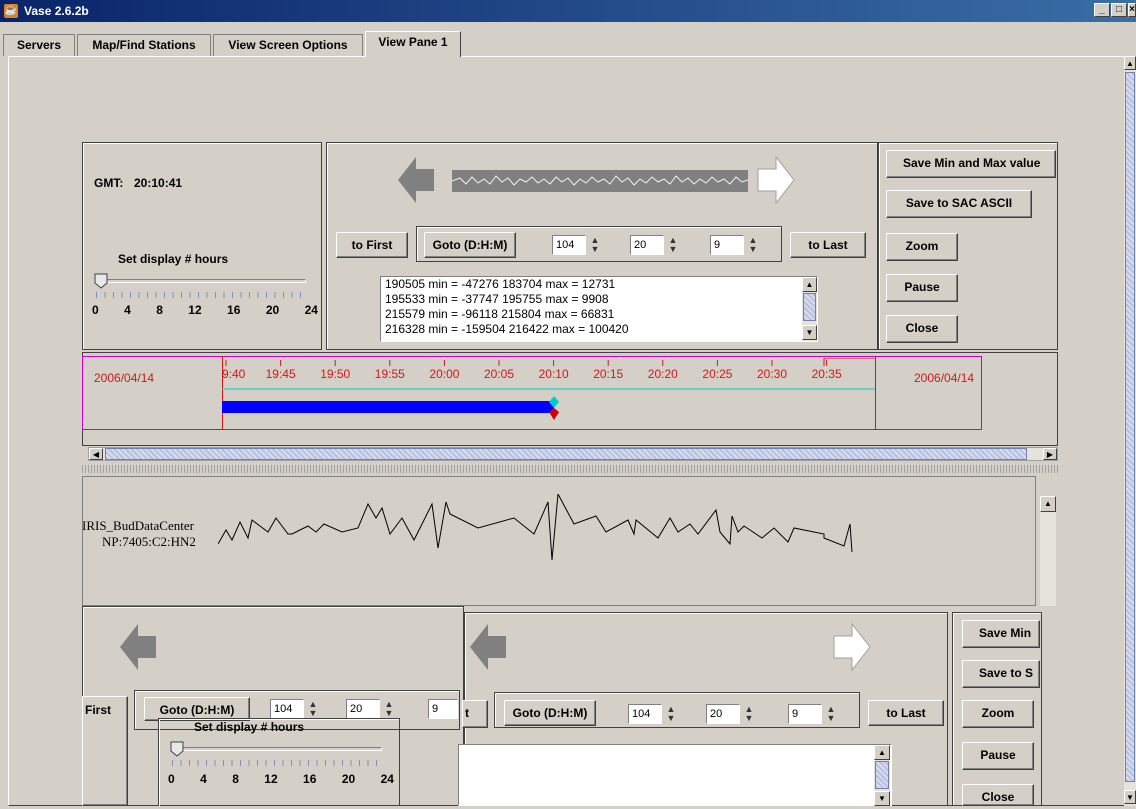 The height and width of the screenshot is (809, 1136). What do you see at coordinates (922, 247) in the screenshot?
I see `zoom-button: Zoom` at bounding box center [922, 247].